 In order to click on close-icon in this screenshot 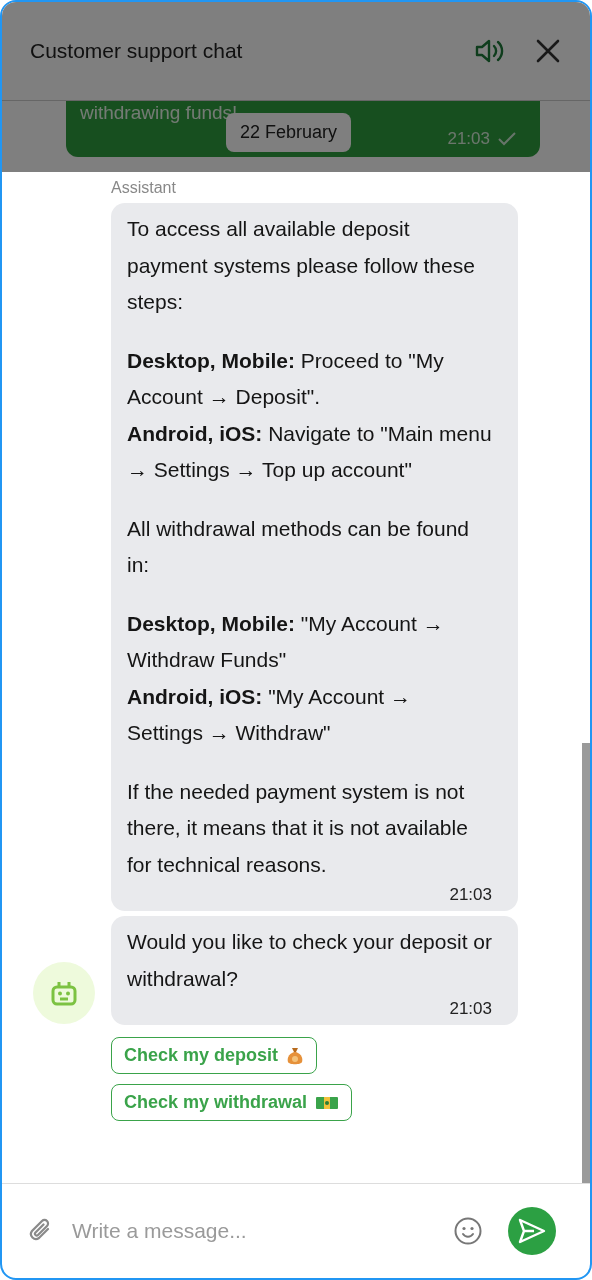, I will do `click(548, 51)`.